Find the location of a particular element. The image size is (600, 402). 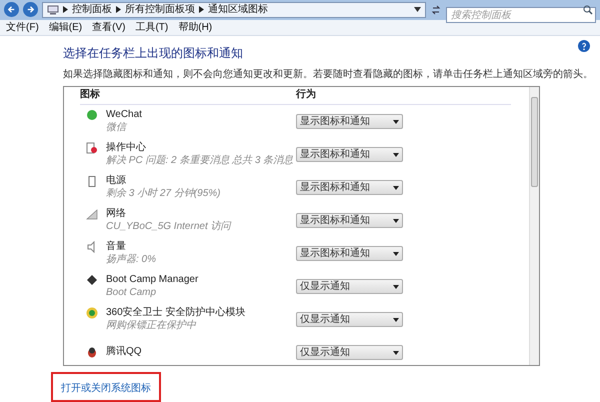

page-title: 选择在任务栏上出现的图标和通知 is located at coordinates (153, 53).